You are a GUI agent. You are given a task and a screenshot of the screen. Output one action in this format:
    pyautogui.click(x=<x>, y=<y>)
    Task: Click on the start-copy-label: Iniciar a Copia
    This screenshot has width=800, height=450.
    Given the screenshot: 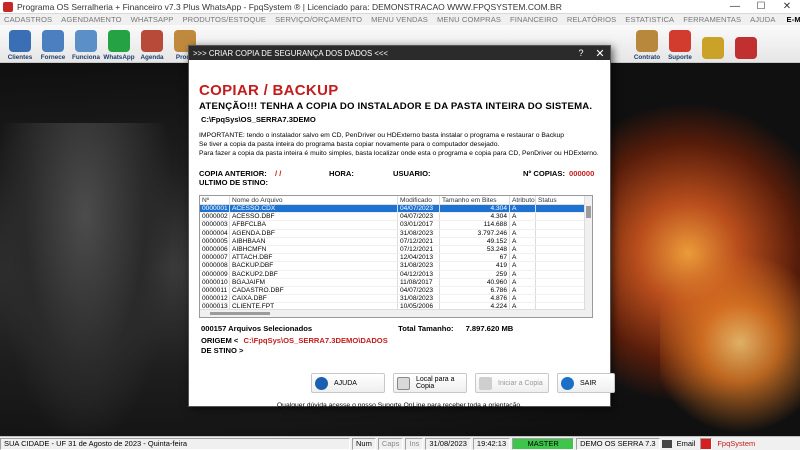 What is the action you would take?
    pyautogui.click(x=520, y=383)
    